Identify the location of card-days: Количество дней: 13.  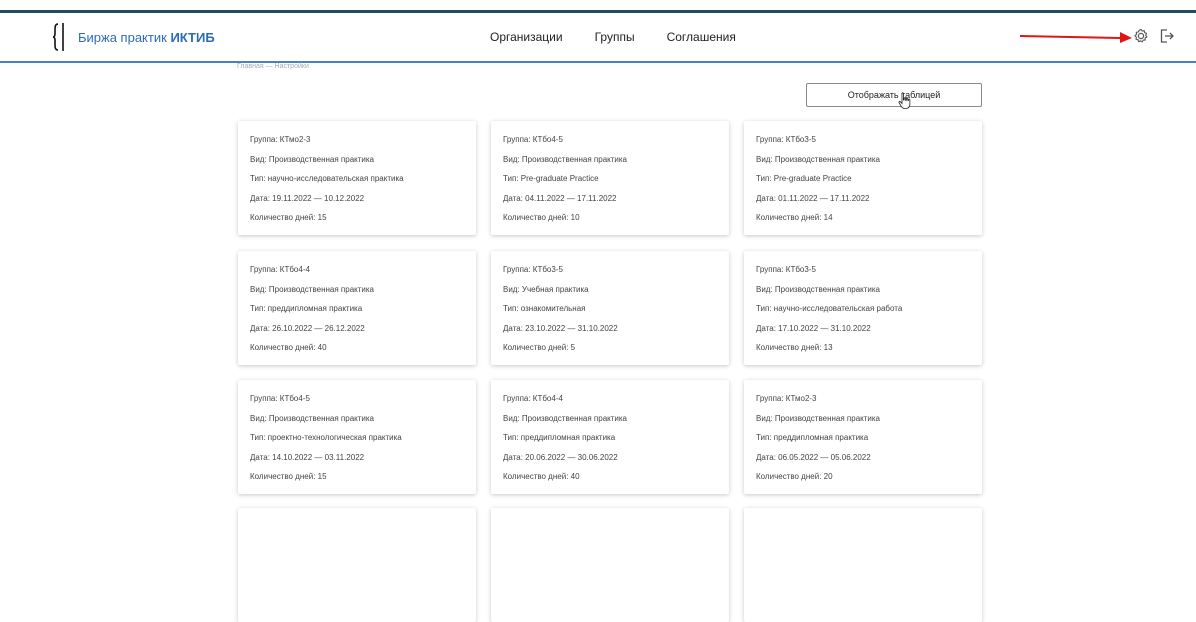
(794, 347).